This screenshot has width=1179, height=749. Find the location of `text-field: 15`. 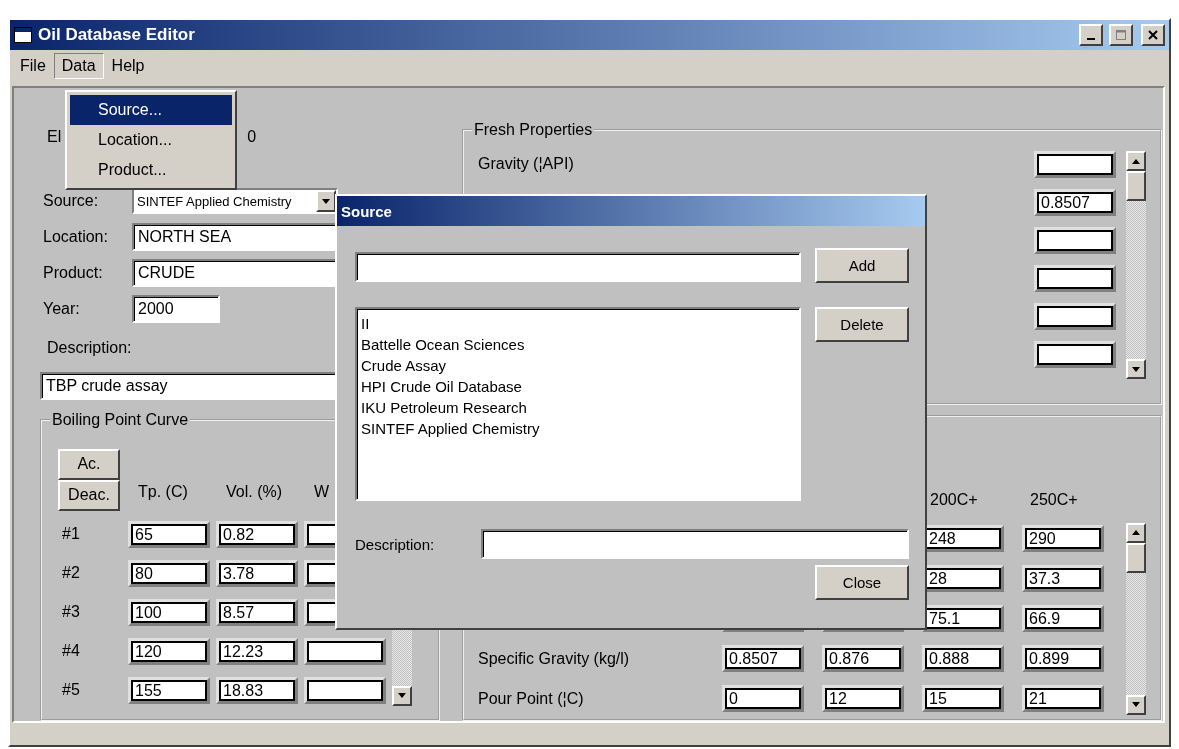

text-field: 15 is located at coordinates (963, 699).